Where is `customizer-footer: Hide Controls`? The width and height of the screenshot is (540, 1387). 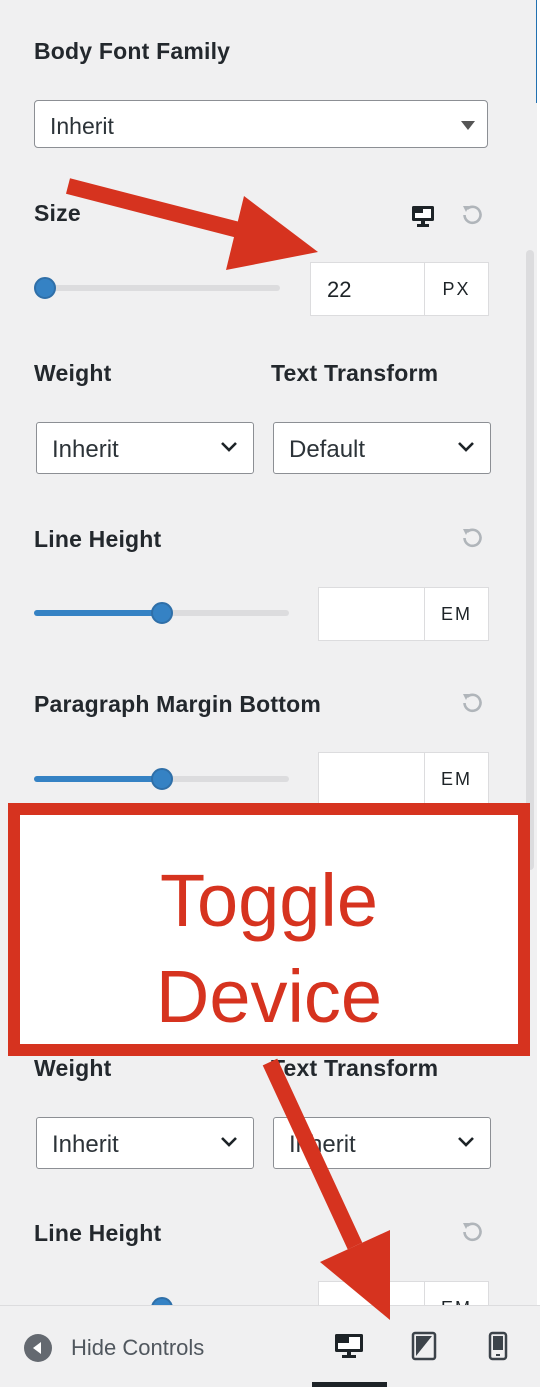 customizer-footer: Hide Controls is located at coordinates (270, 1346).